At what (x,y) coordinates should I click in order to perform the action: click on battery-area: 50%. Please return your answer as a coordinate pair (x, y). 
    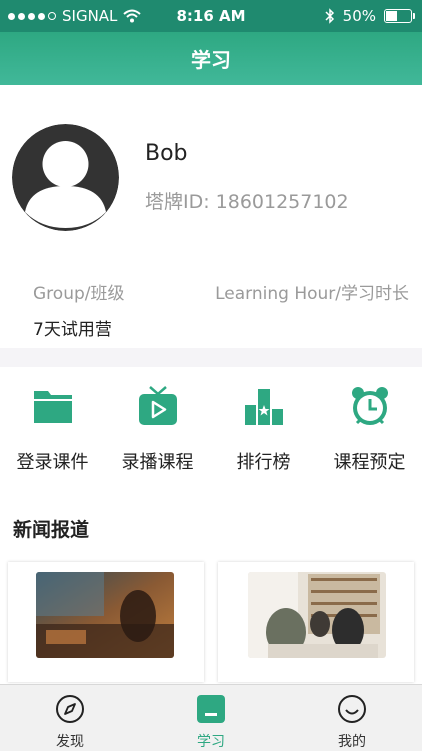
    Looking at the image, I should click on (370, 16).